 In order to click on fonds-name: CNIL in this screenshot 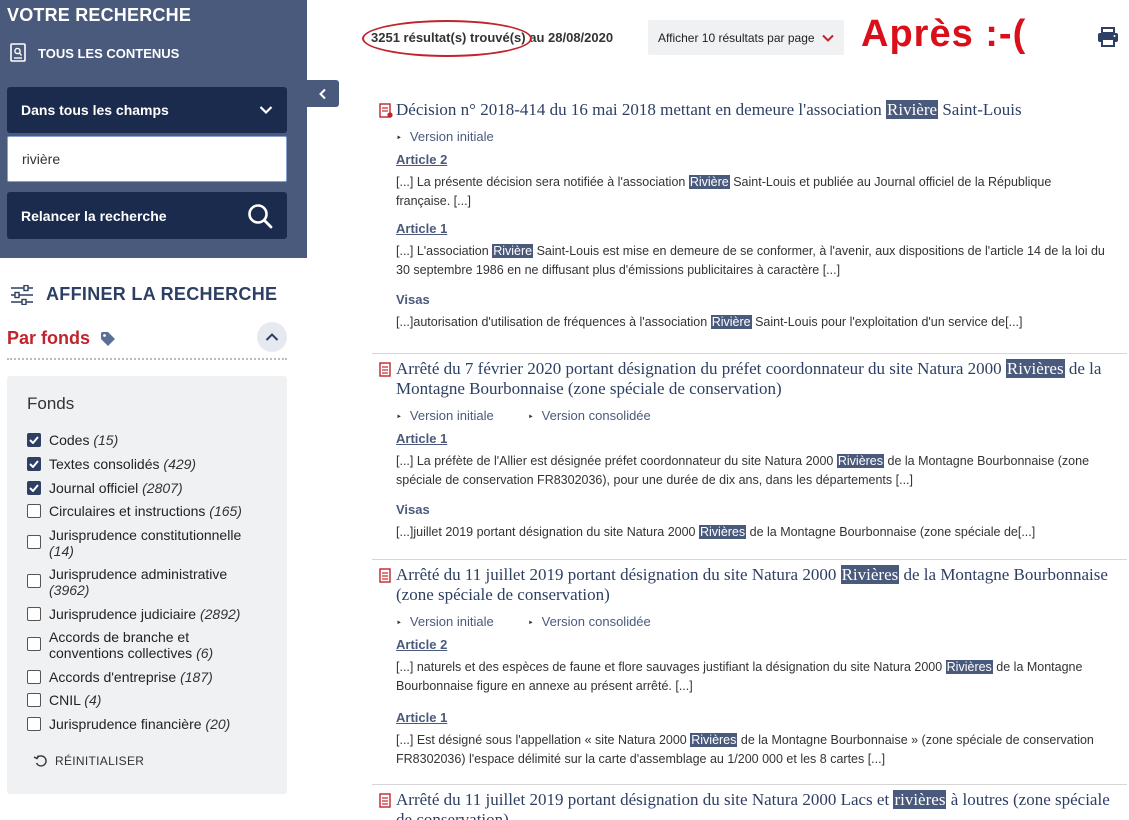, I will do `click(65, 700)`.